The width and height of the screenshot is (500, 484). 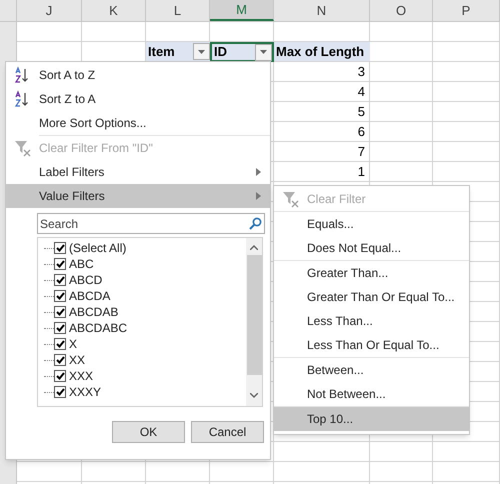 What do you see at coordinates (254, 322) in the screenshot?
I see `scrollbar` at bounding box center [254, 322].